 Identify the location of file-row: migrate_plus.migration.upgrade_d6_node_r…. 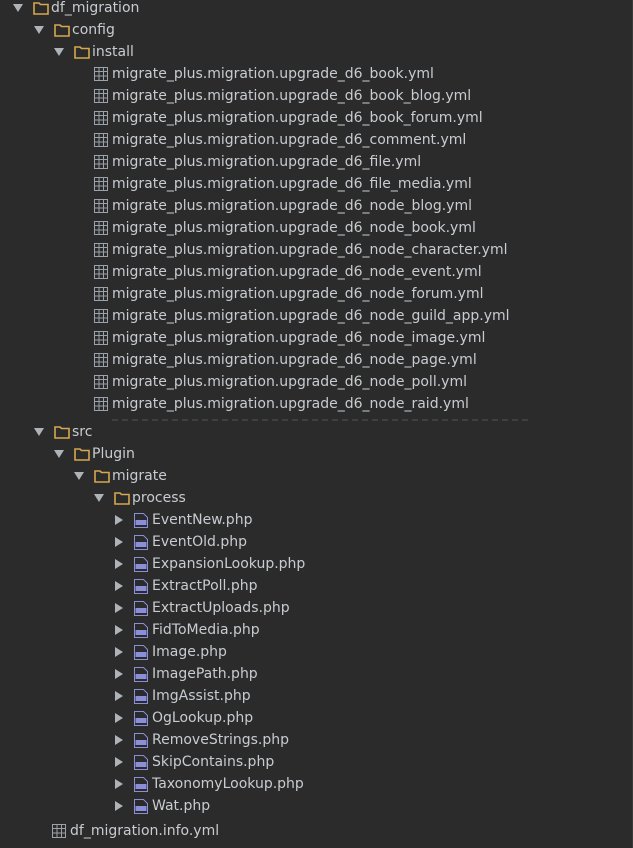
(316, 404).